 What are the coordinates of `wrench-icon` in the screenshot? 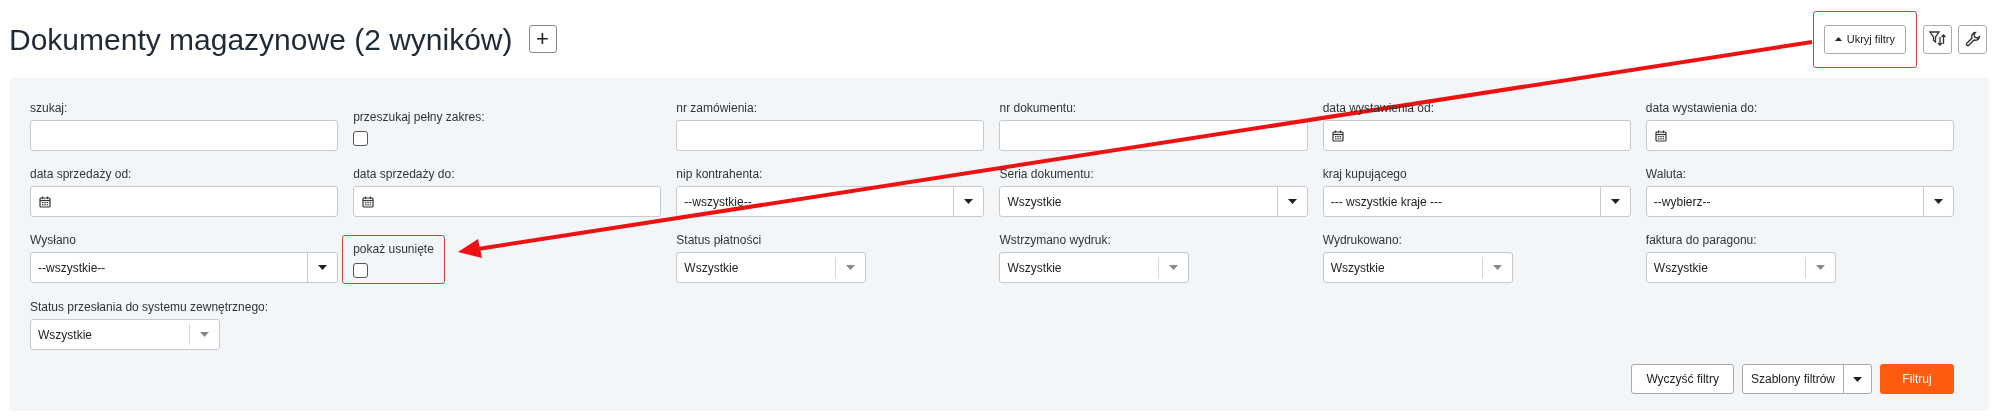 It's located at (1972, 39).